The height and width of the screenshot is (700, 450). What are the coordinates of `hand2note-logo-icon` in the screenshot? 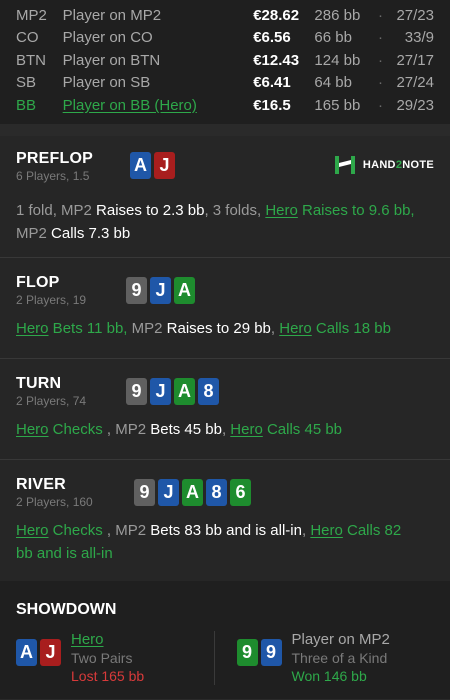 It's located at (344, 165).